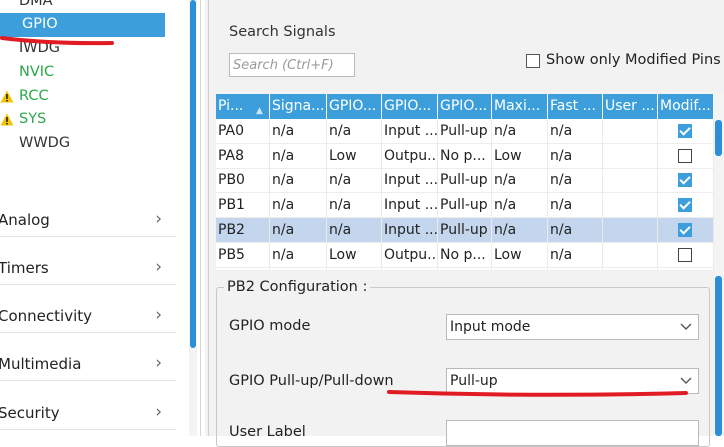 This screenshot has height=447, width=724. What do you see at coordinates (82, 97) in the screenshot?
I see `peripheral-item-rcc: RCC` at bounding box center [82, 97].